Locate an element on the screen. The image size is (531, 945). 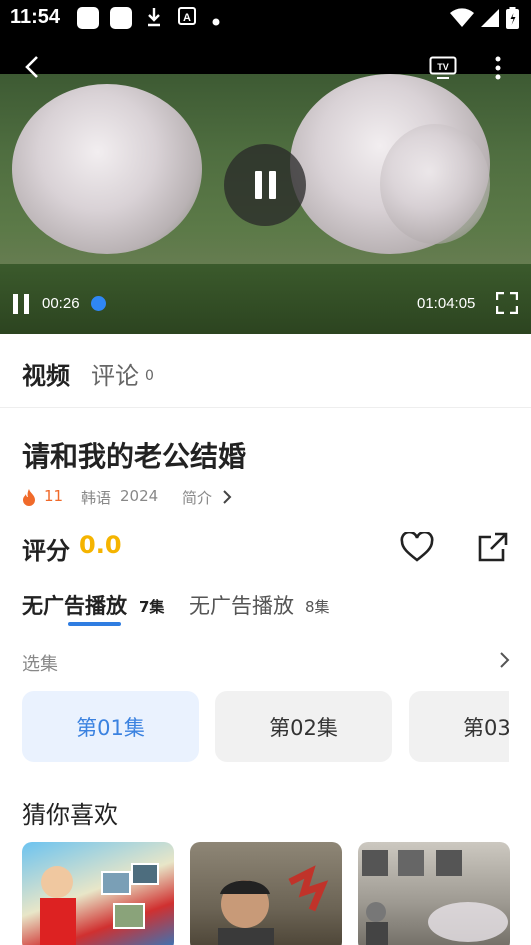
svg-text: A is located at coordinates (187, 18).